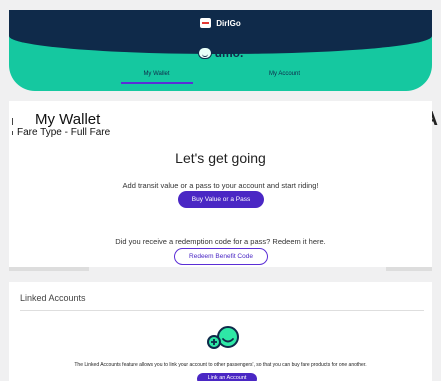 This screenshot has height=381, width=441. What do you see at coordinates (285, 77) in the screenshot?
I see `tab-my-account: My Account` at bounding box center [285, 77].